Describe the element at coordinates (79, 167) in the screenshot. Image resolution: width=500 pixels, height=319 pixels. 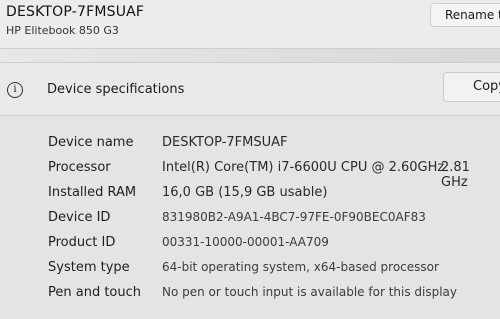
I see `spec-label: Processor` at that location.